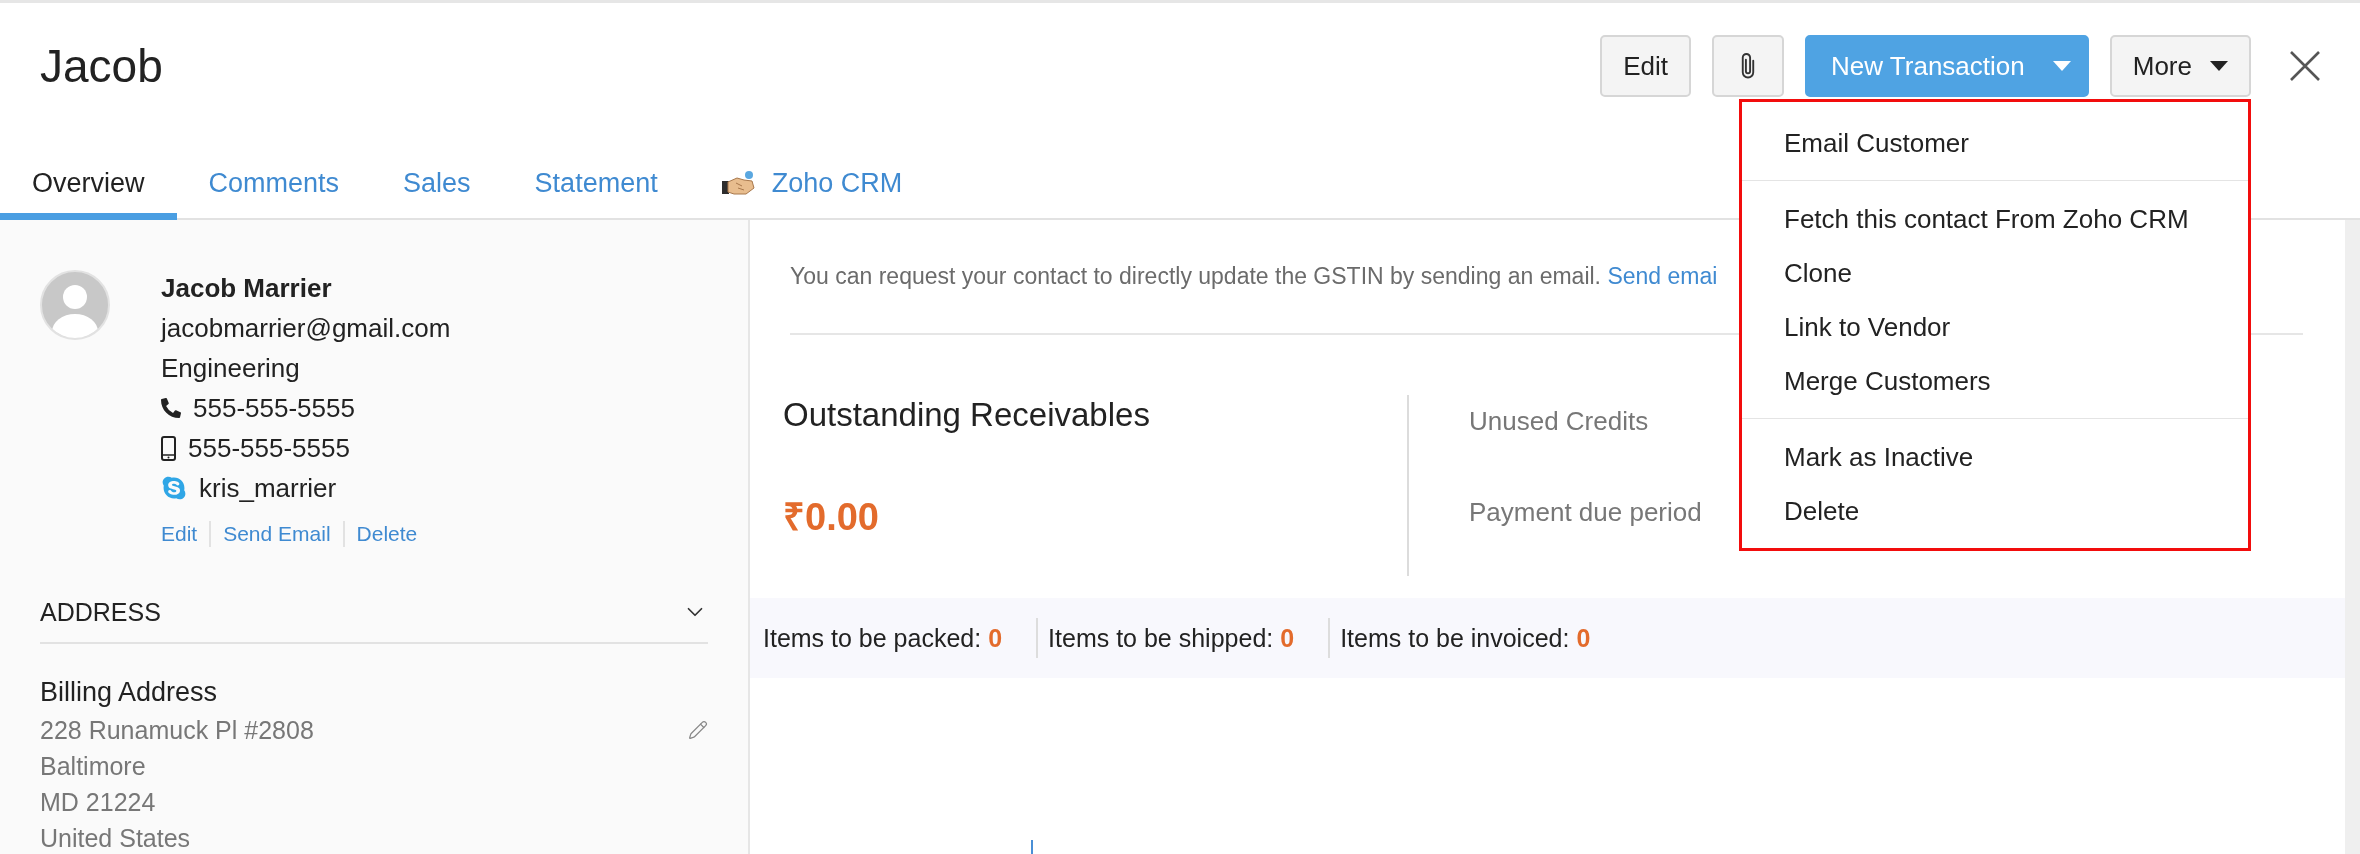  I want to click on phone-icon, so click(171, 408).